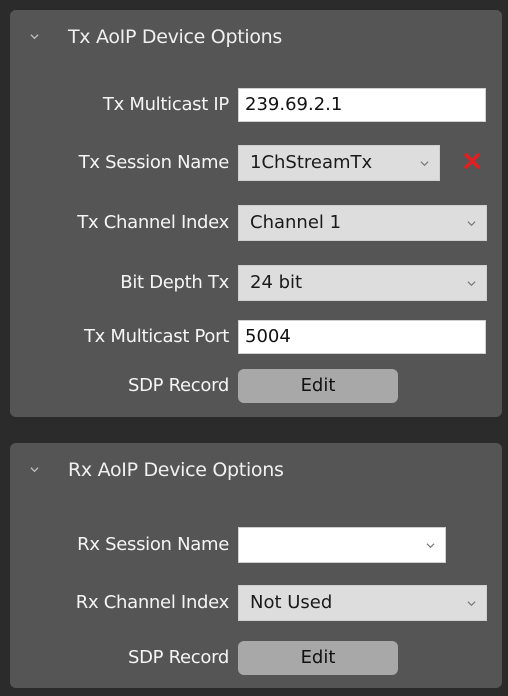  I want to click on rx-channel-index-label: Rx Channel Index, so click(152, 602).